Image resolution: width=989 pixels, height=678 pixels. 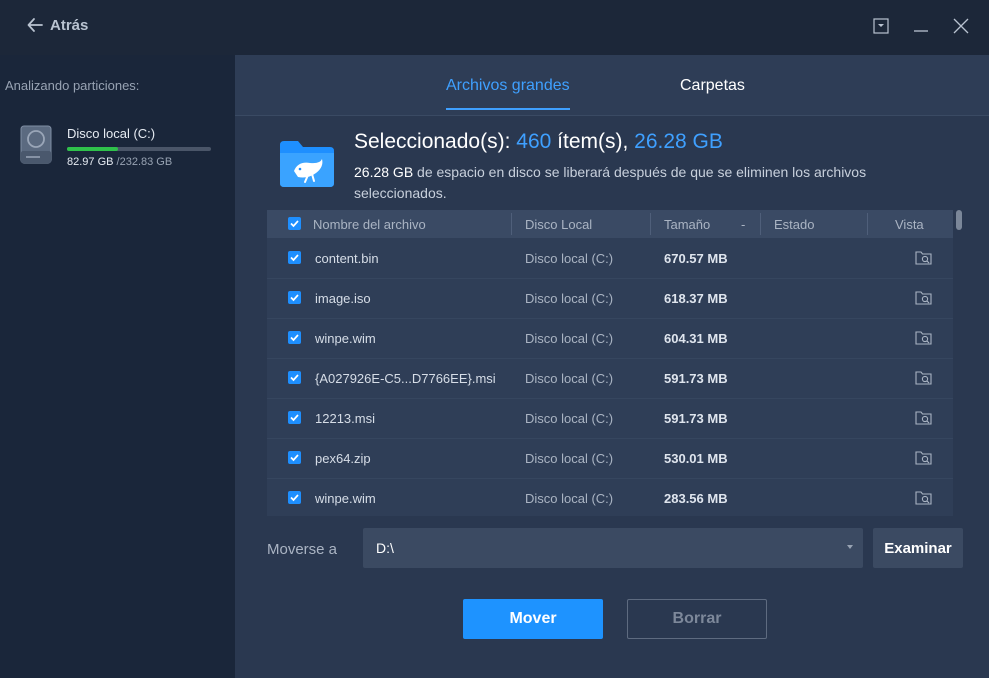 What do you see at coordinates (343, 298) in the screenshot?
I see `file-name: image.iso` at bounding box center [343, 298].